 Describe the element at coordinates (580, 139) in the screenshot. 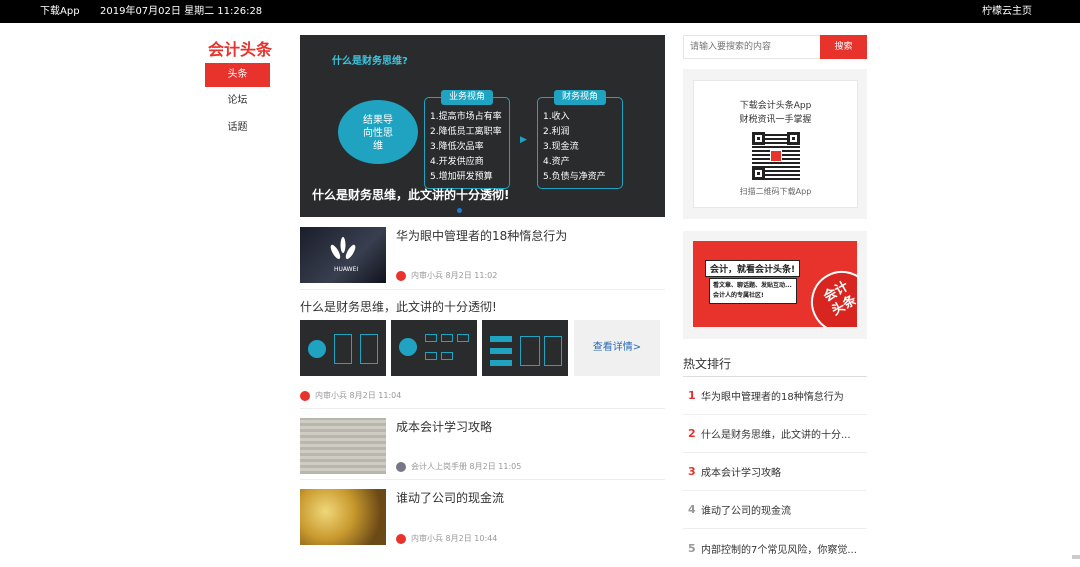

I see `finance-view-box: 财务视角 1.收入 2.利润 3.现金流 4.资产 5.负债与净资产` at that location.